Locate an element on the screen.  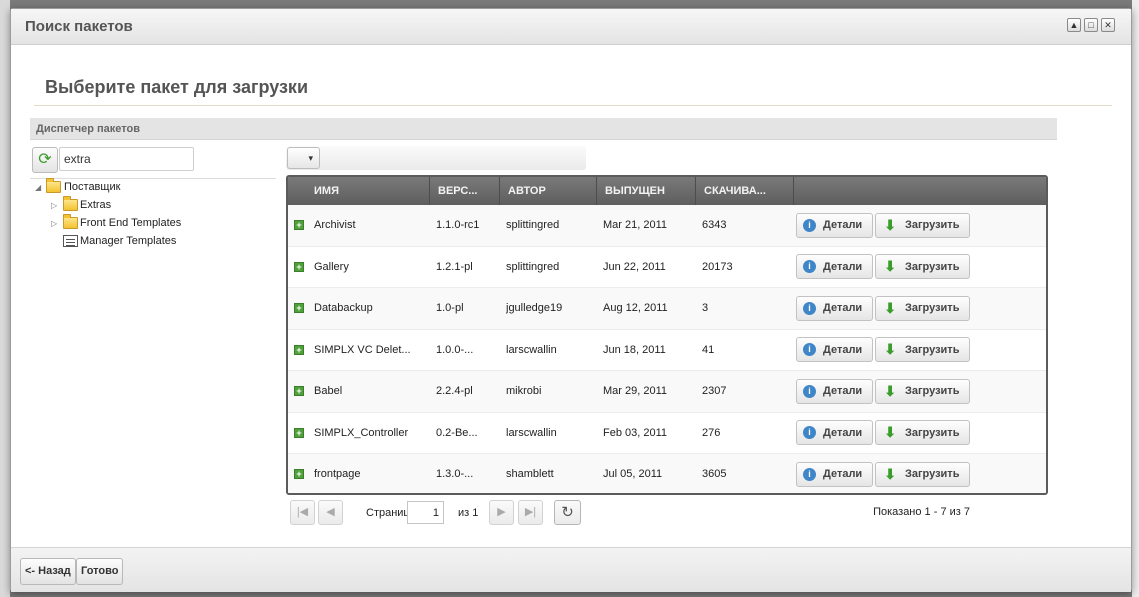
cell-version: 1.0-pl is located at coordinates (450, 308).